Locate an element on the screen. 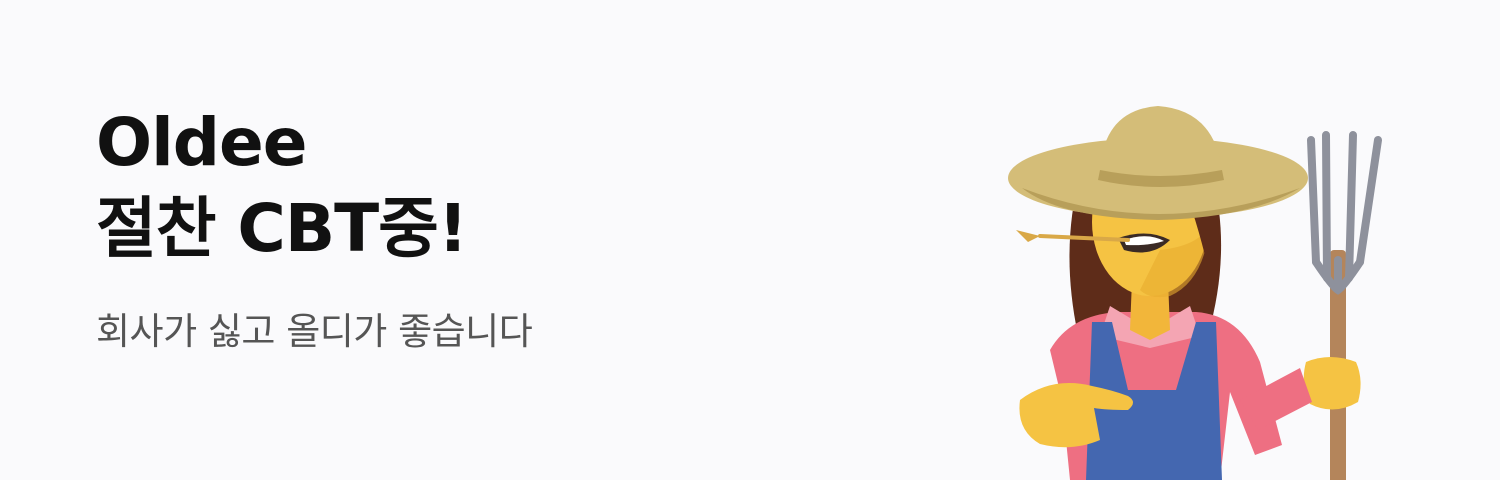 This screenshot has height=480, width=1500. banner-headline: Oldee 절찬 CBT중! is located at coordinates (314, 186).